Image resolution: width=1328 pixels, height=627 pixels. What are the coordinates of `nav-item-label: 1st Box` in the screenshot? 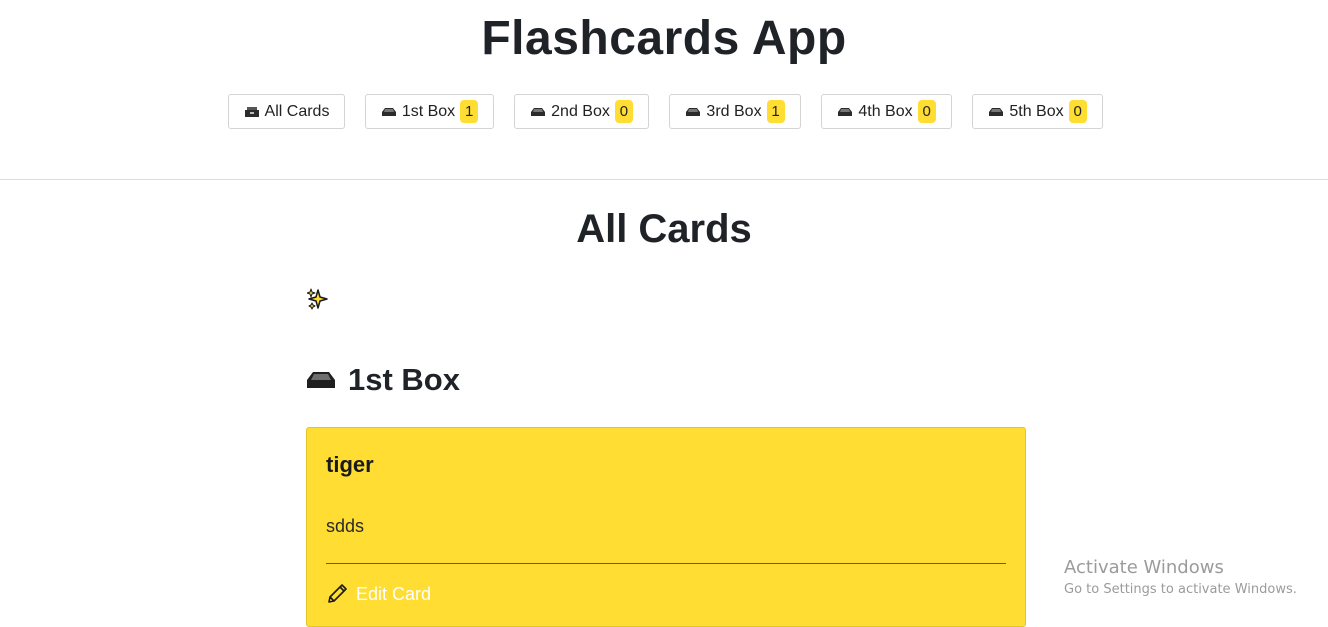 It's located at (428, 111).